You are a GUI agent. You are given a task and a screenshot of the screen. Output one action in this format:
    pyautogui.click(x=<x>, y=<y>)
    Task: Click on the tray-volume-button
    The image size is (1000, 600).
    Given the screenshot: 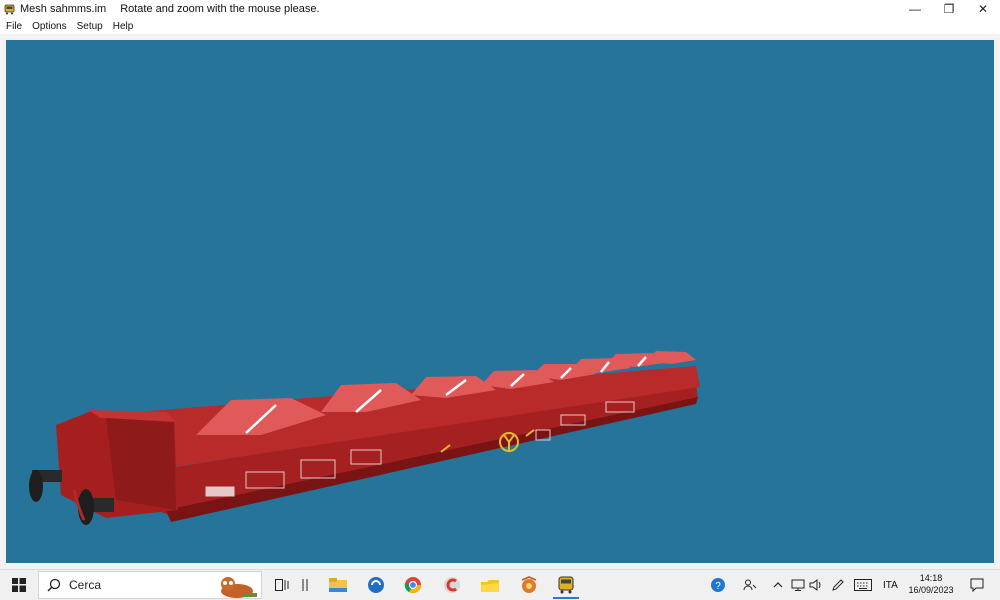 What is the action you would take?
    pyautogui.click(x=816, y=585)
    